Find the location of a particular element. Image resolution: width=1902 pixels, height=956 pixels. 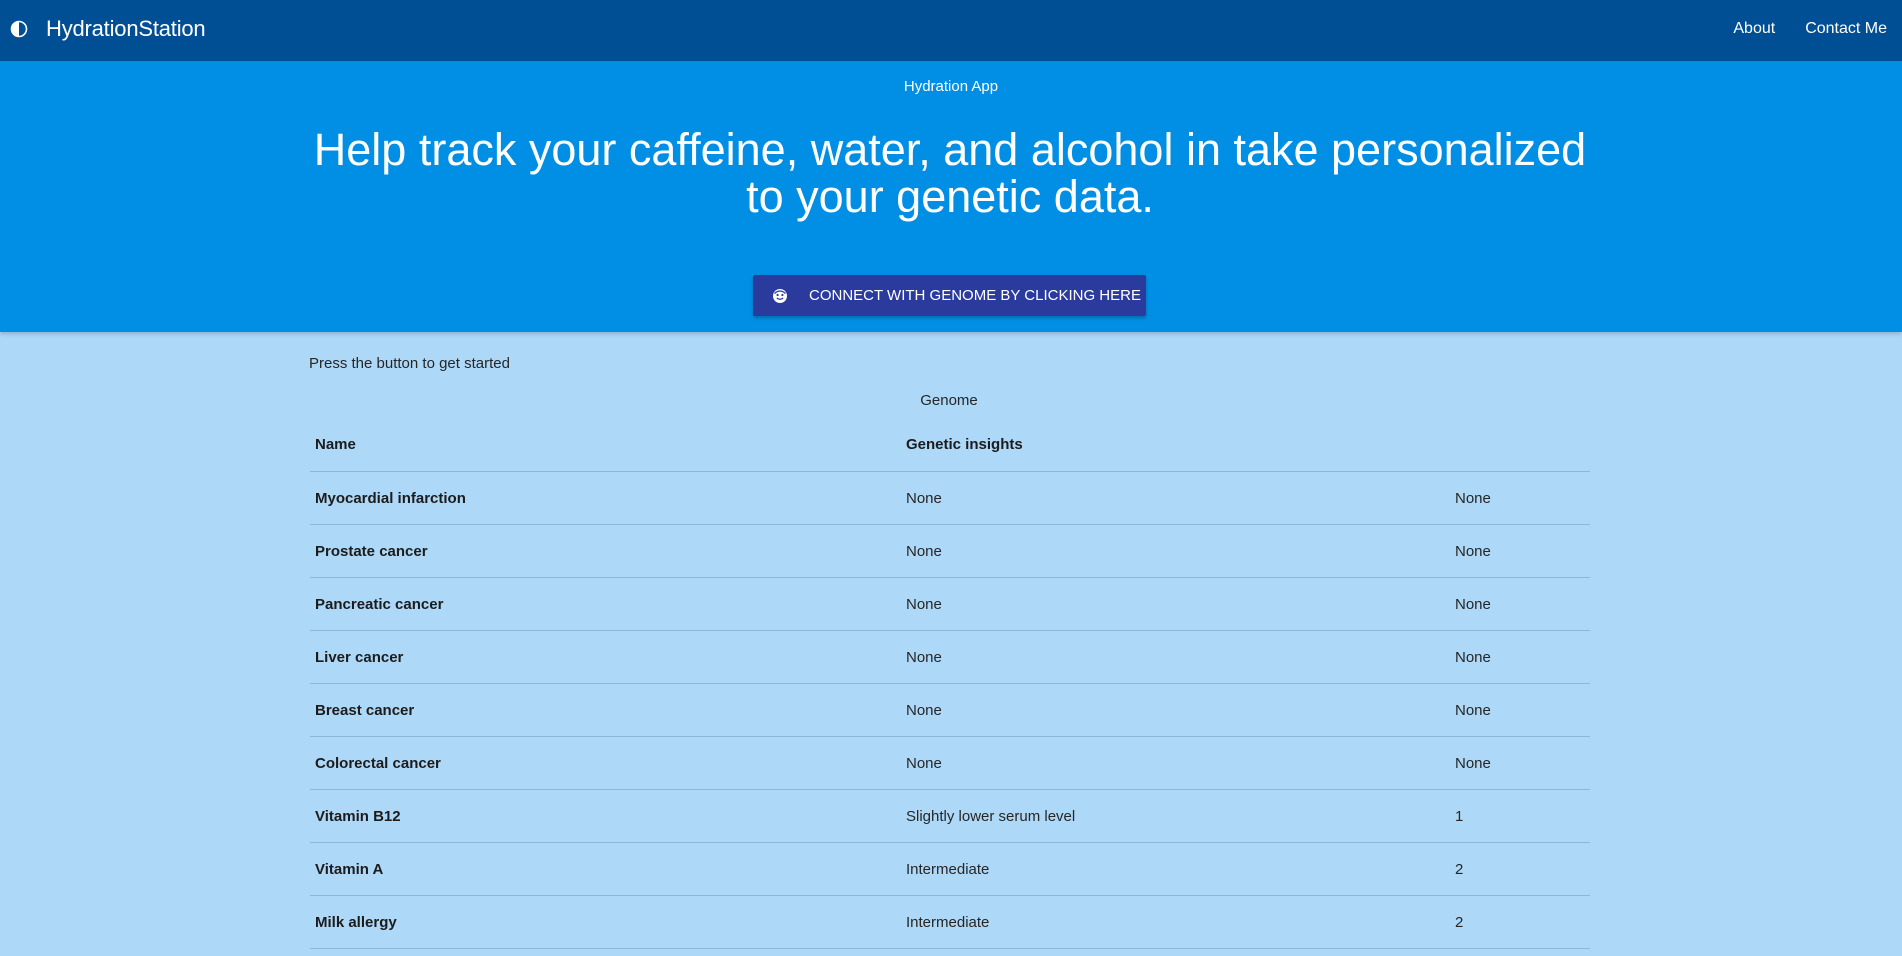

nav-links: About Contact Me is located at coordinates (1795, 29).